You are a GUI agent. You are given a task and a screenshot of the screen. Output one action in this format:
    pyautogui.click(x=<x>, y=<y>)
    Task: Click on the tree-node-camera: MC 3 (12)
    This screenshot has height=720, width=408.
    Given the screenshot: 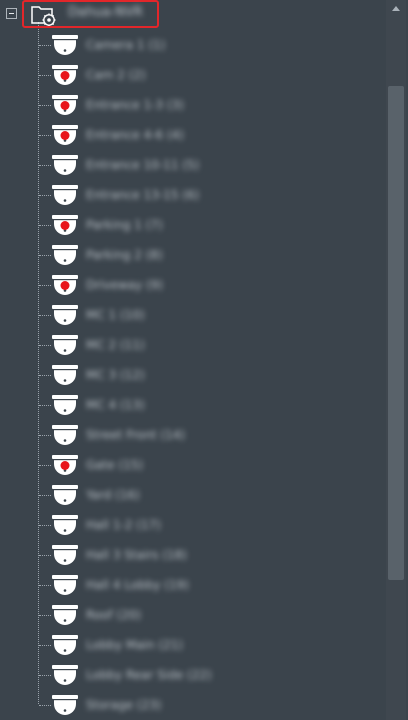 What is the action you would take?
    pyautogui.click(x=211, y=377)
    